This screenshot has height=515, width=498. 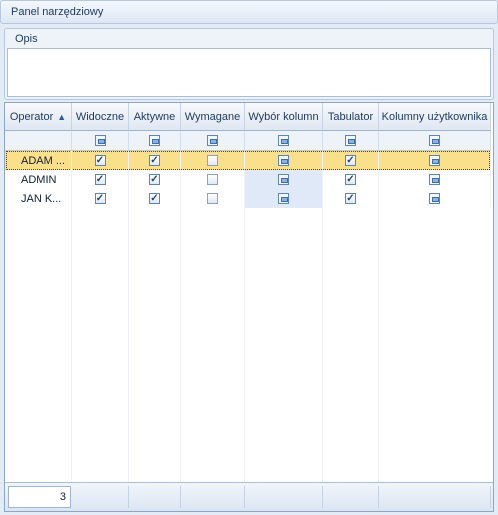 I want to click on column-header-tab: Tabulator, so click(x=351, y=117).